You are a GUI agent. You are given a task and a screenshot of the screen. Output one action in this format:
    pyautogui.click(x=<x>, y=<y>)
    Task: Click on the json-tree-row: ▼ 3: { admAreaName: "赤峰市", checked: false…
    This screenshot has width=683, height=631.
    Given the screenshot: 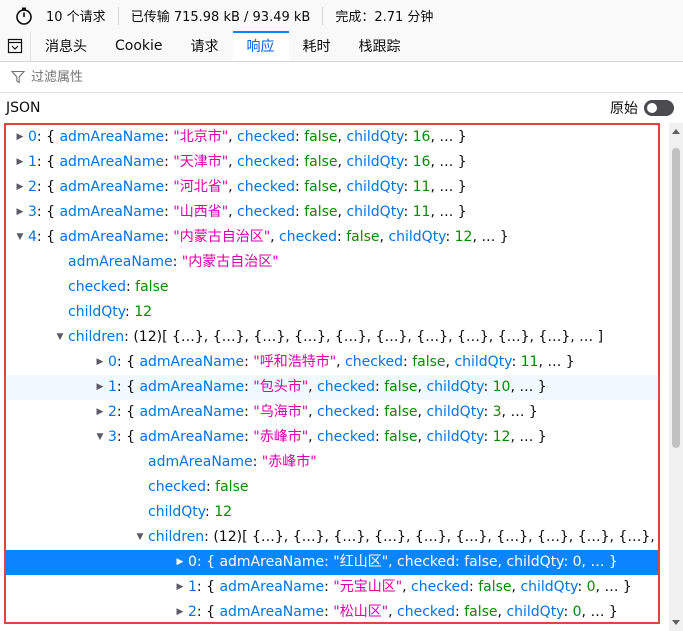 What is the action you would take?
    pyautogui.click(x=332, y=437)
    